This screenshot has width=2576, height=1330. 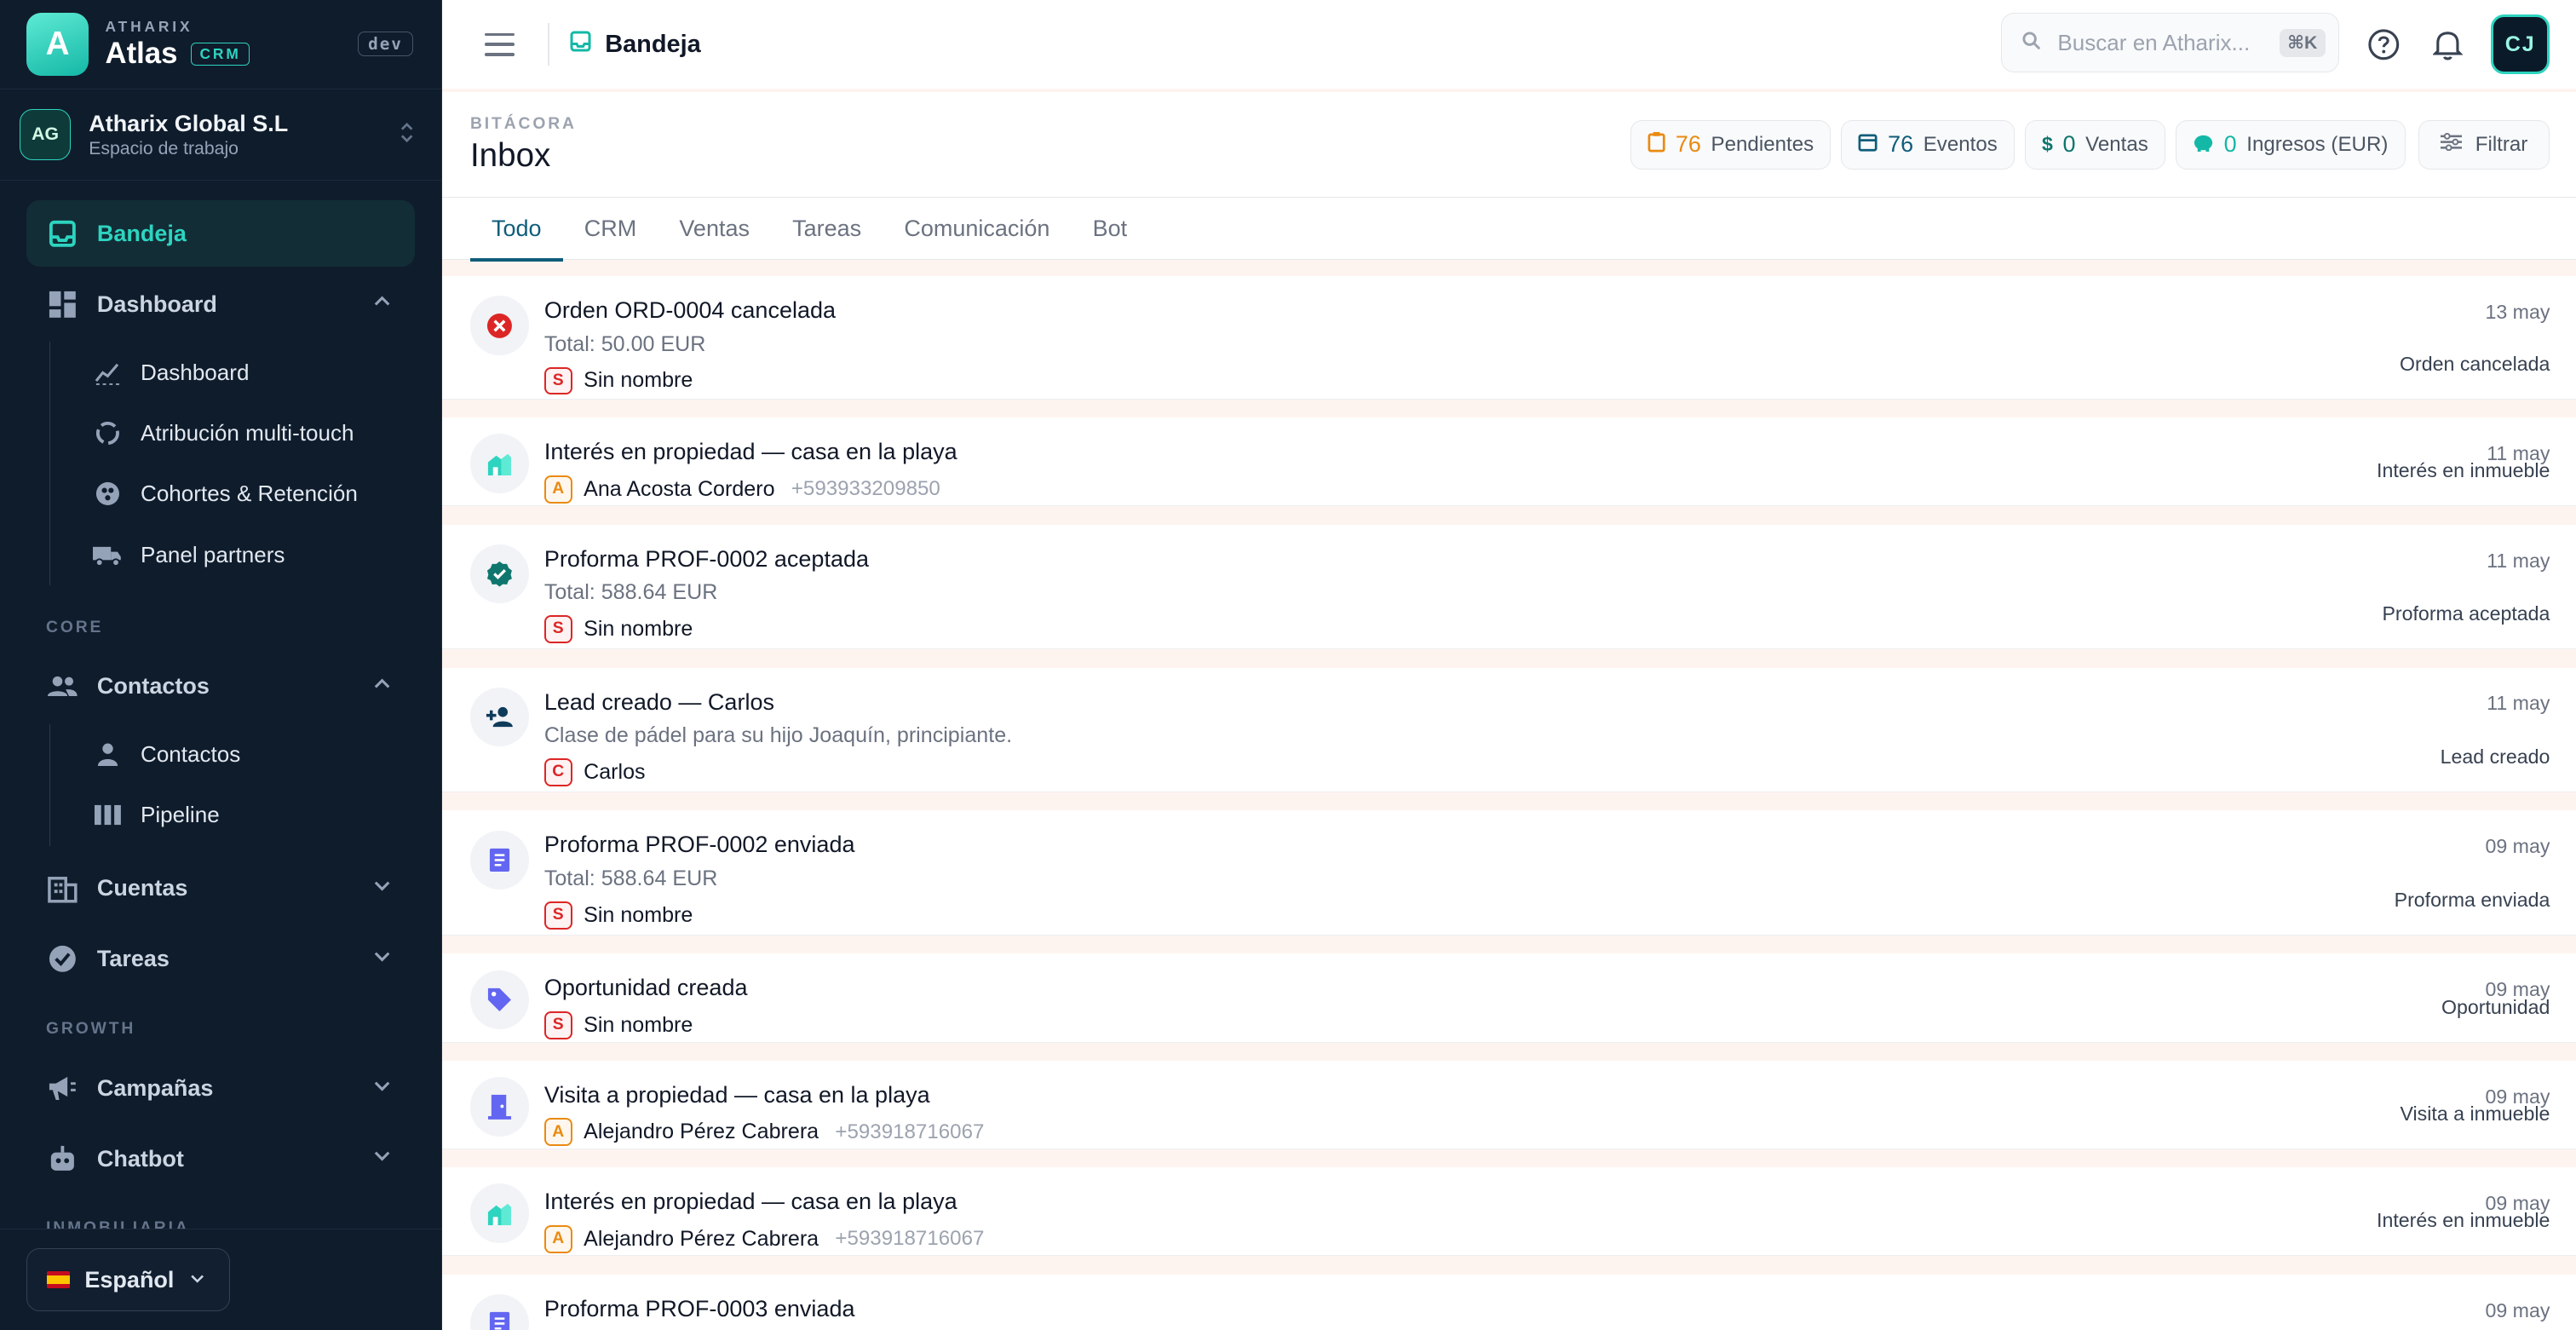 I want to click on sidebar-item-atribucion: Atribución multi-touch, so click(x=240, y=433).